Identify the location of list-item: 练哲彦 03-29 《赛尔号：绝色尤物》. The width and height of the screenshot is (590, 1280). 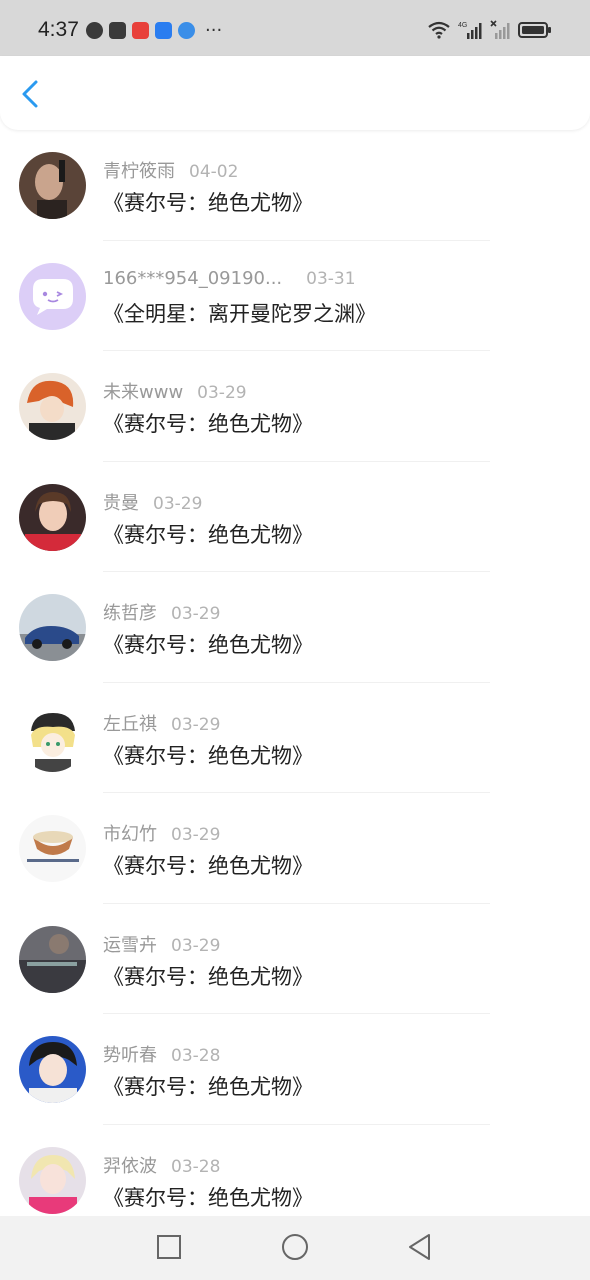
(295, 627).